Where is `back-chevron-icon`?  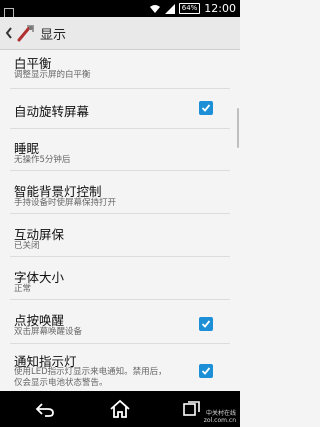
back-chevron-icon is located at coordinates (9, 33).